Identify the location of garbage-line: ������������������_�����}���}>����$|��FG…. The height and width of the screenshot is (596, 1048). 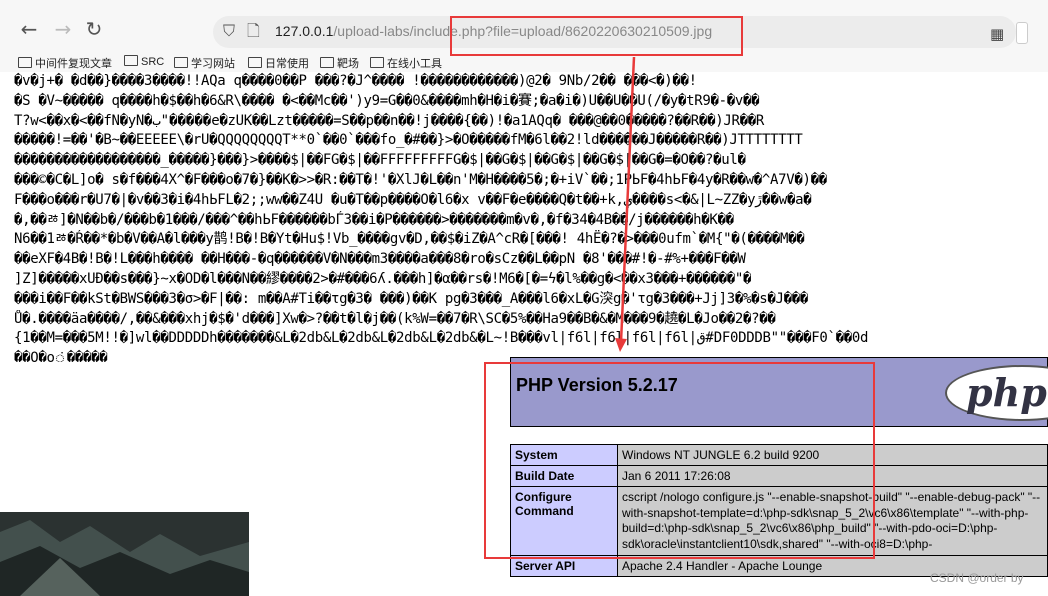
(380, 160).